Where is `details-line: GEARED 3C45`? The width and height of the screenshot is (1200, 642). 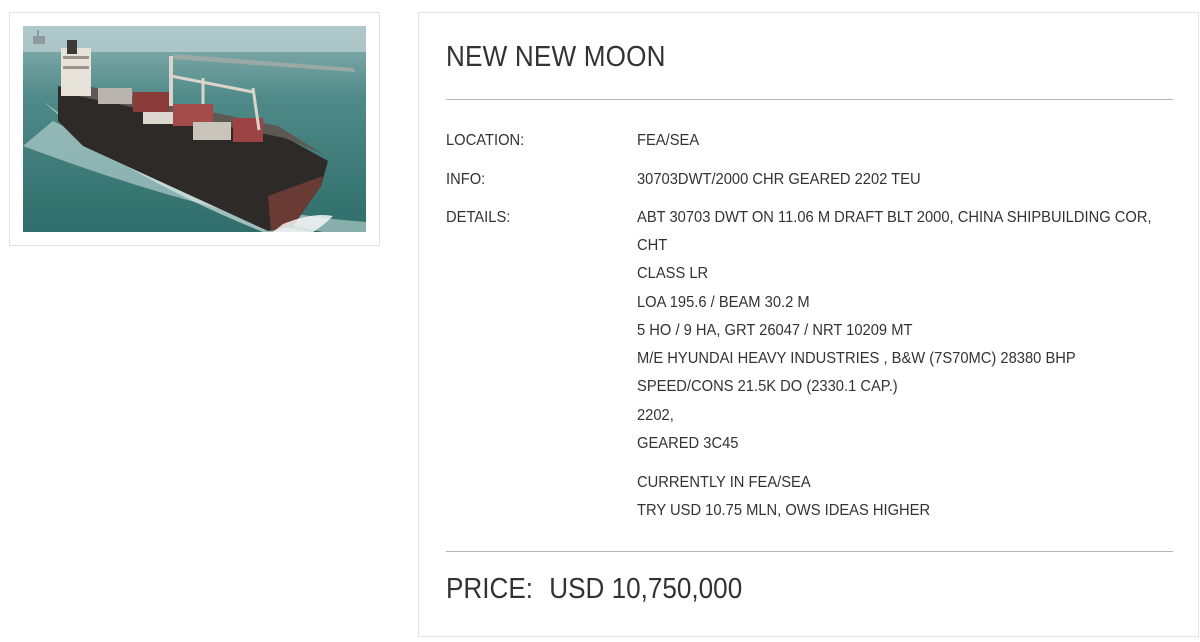
details-line: GEARED 3C45 is located at coordinates (688, 443).